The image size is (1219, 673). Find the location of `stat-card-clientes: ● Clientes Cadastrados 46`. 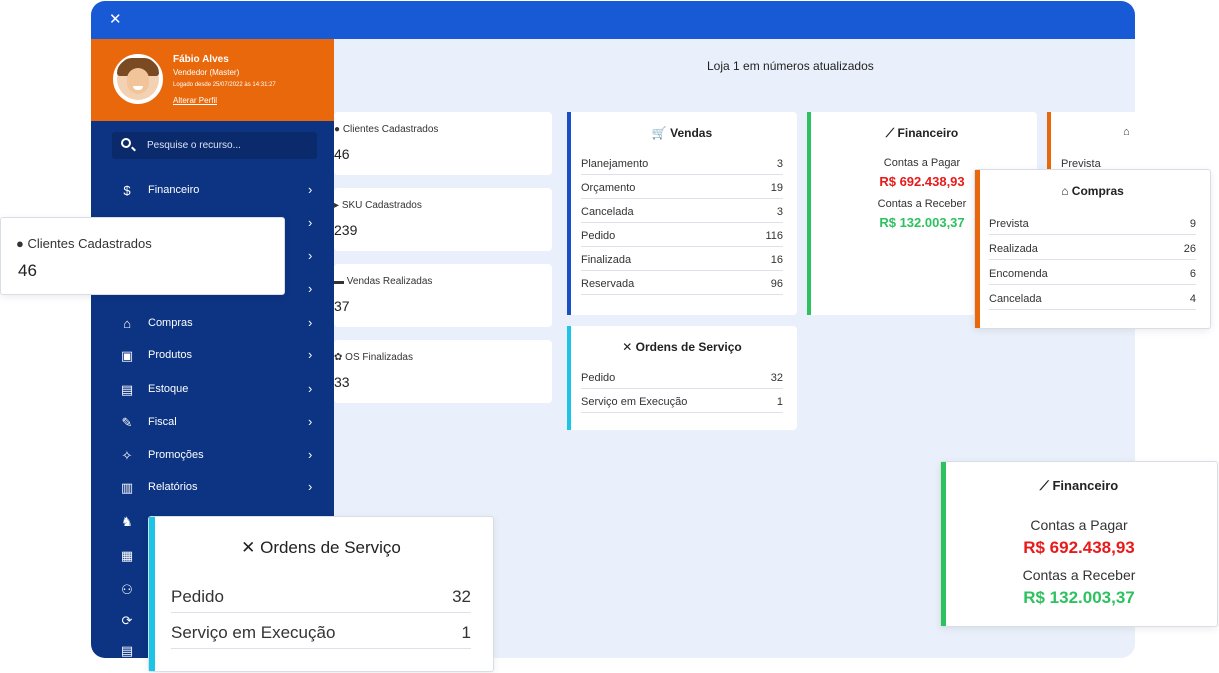

stat-card-clientes: ● Clientes Cadastrados 46 is located at coordinates (443, 143).